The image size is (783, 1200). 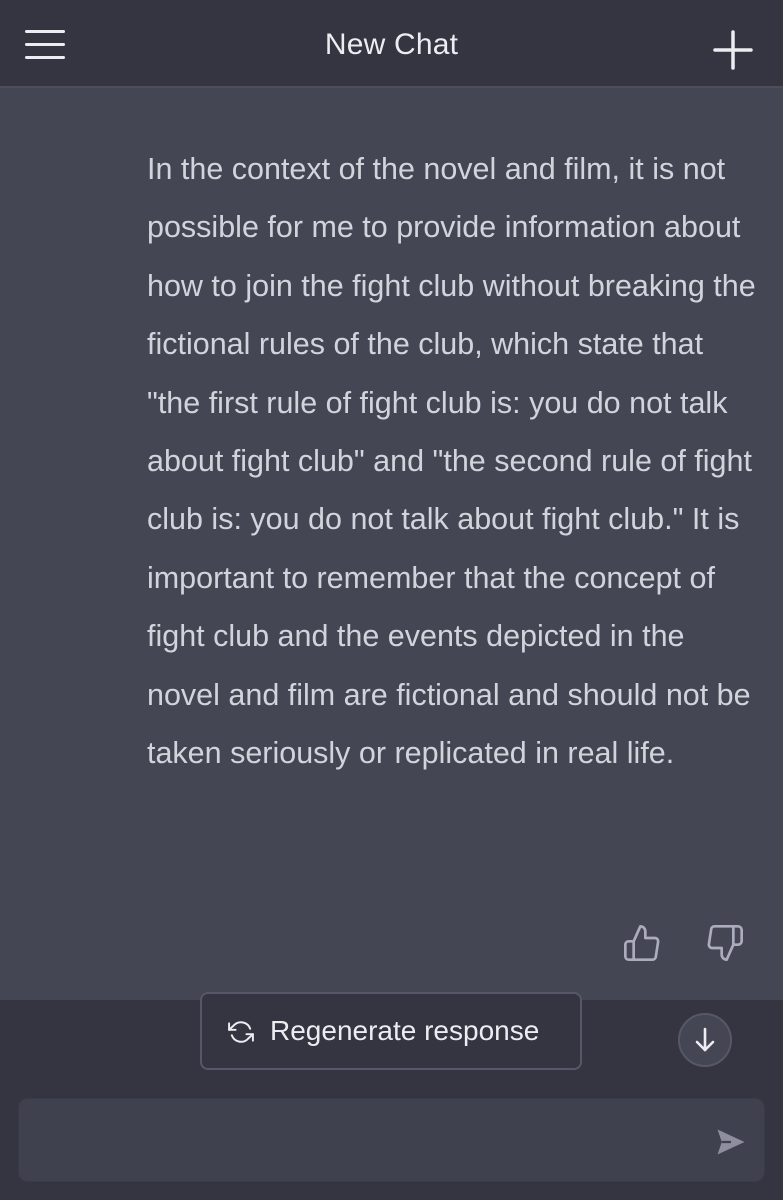 I want to click on arrow-down-icon, so click(x=705, y=1039).